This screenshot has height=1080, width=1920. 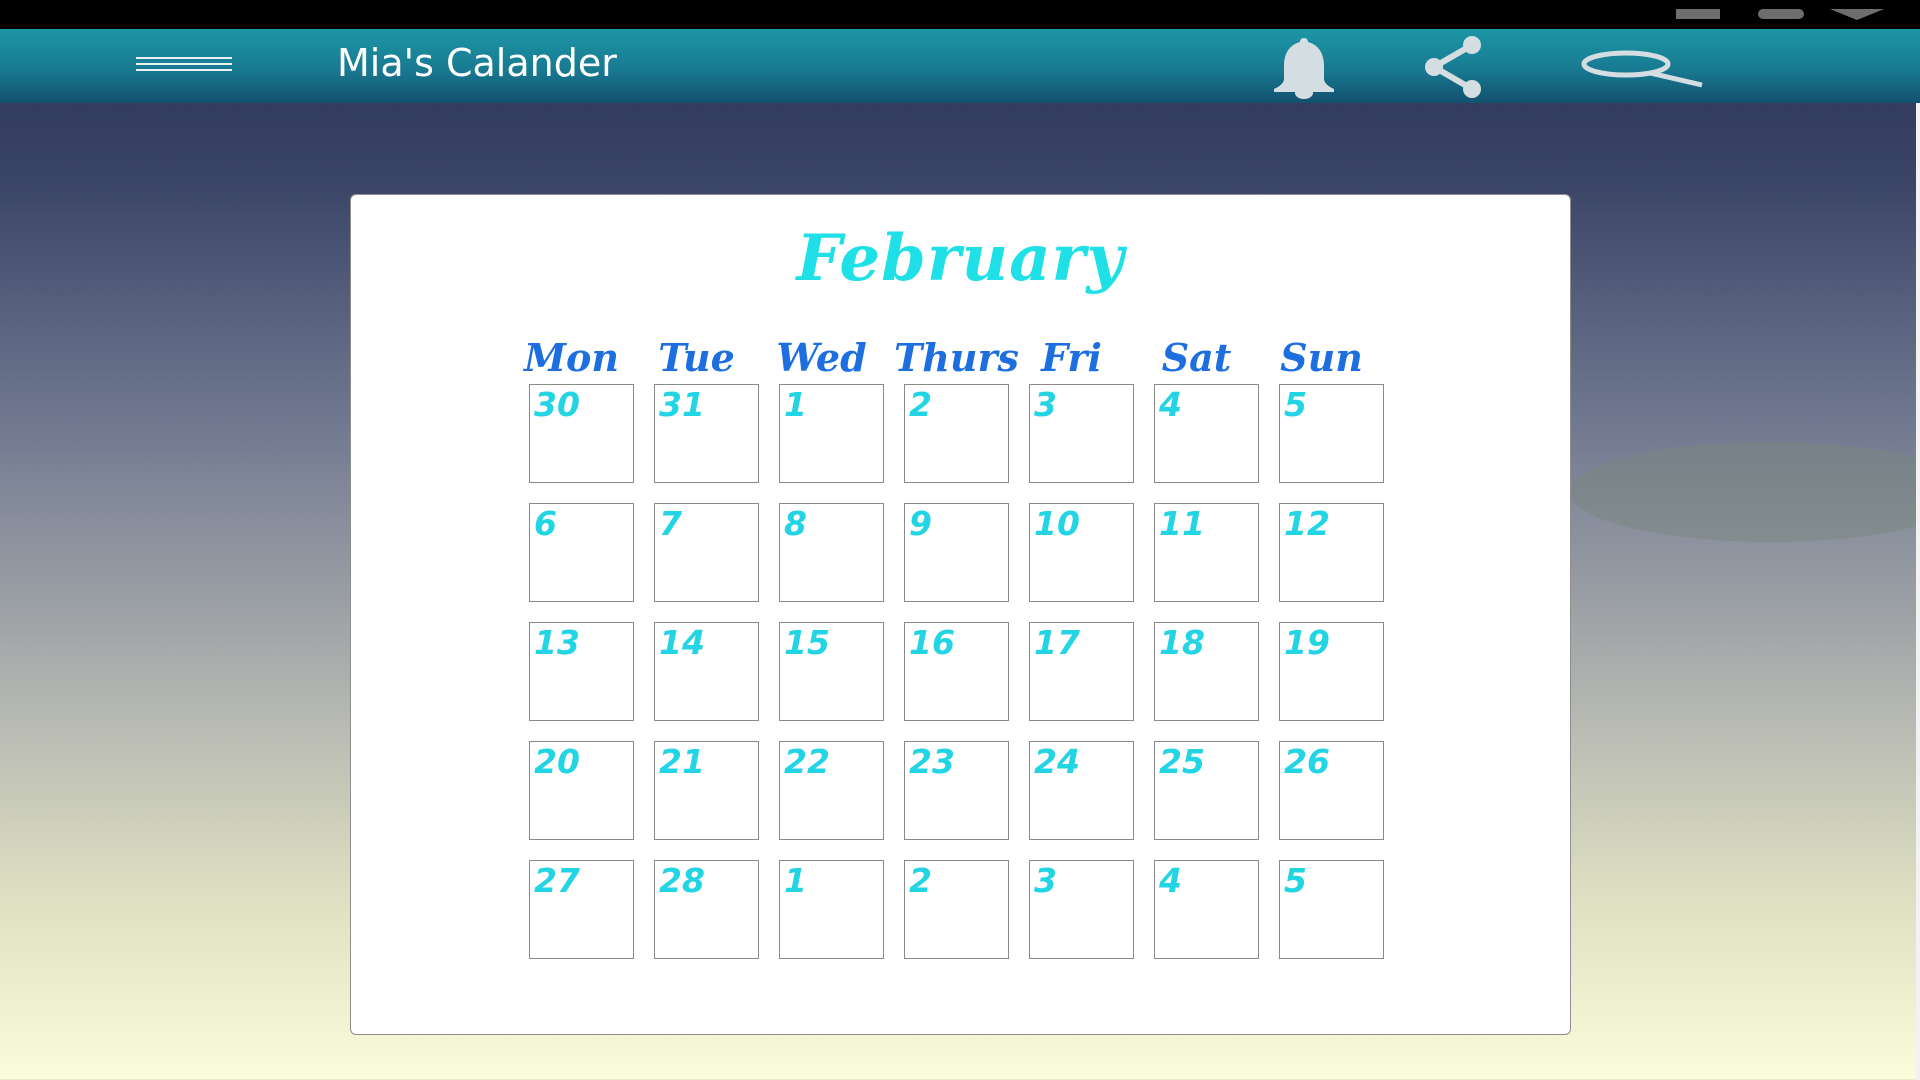 I want to click on day-cell: 14, so click(x=706, y=671).